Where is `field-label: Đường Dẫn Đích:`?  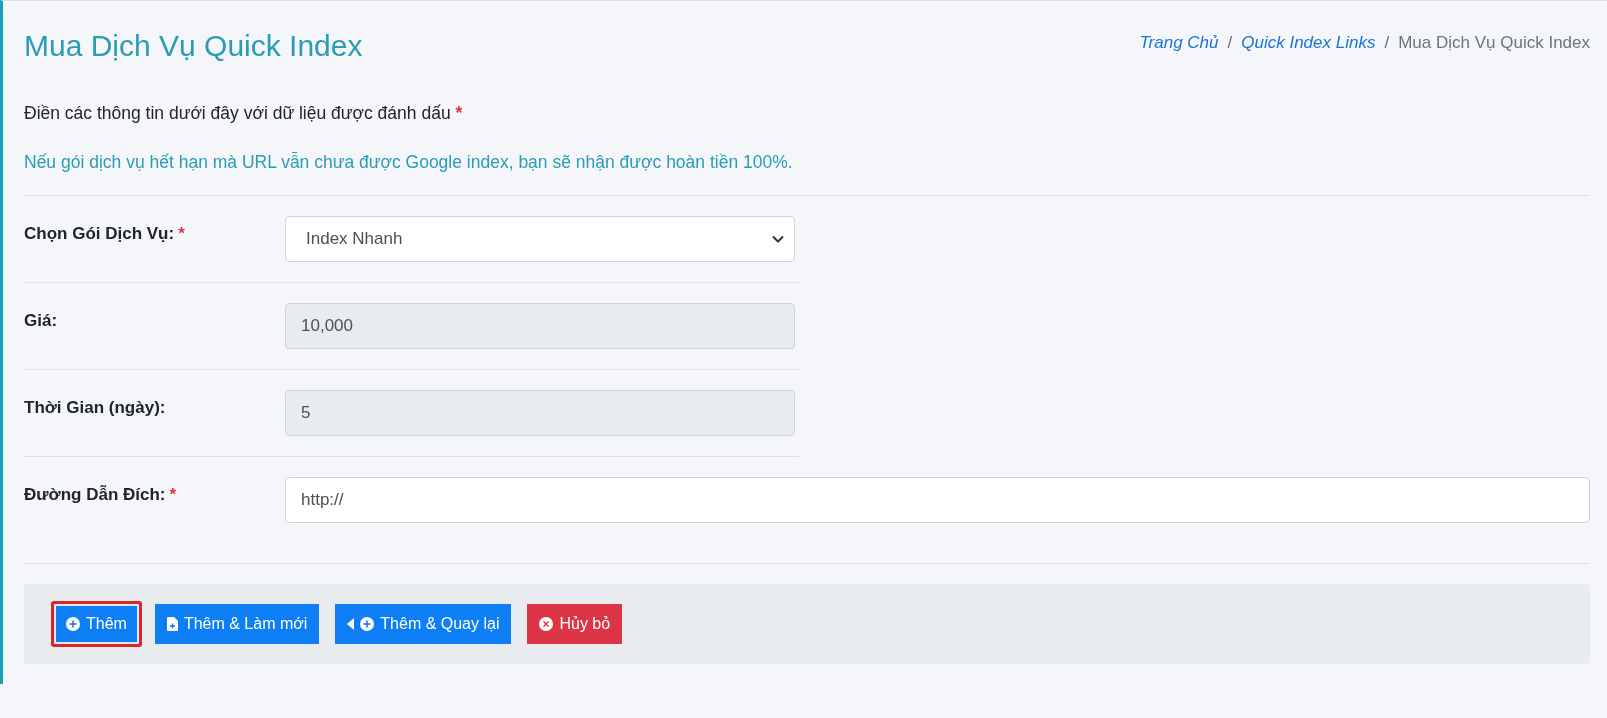 field-label: Đường Dẫn Đích: is located at coordinates (95, 495).